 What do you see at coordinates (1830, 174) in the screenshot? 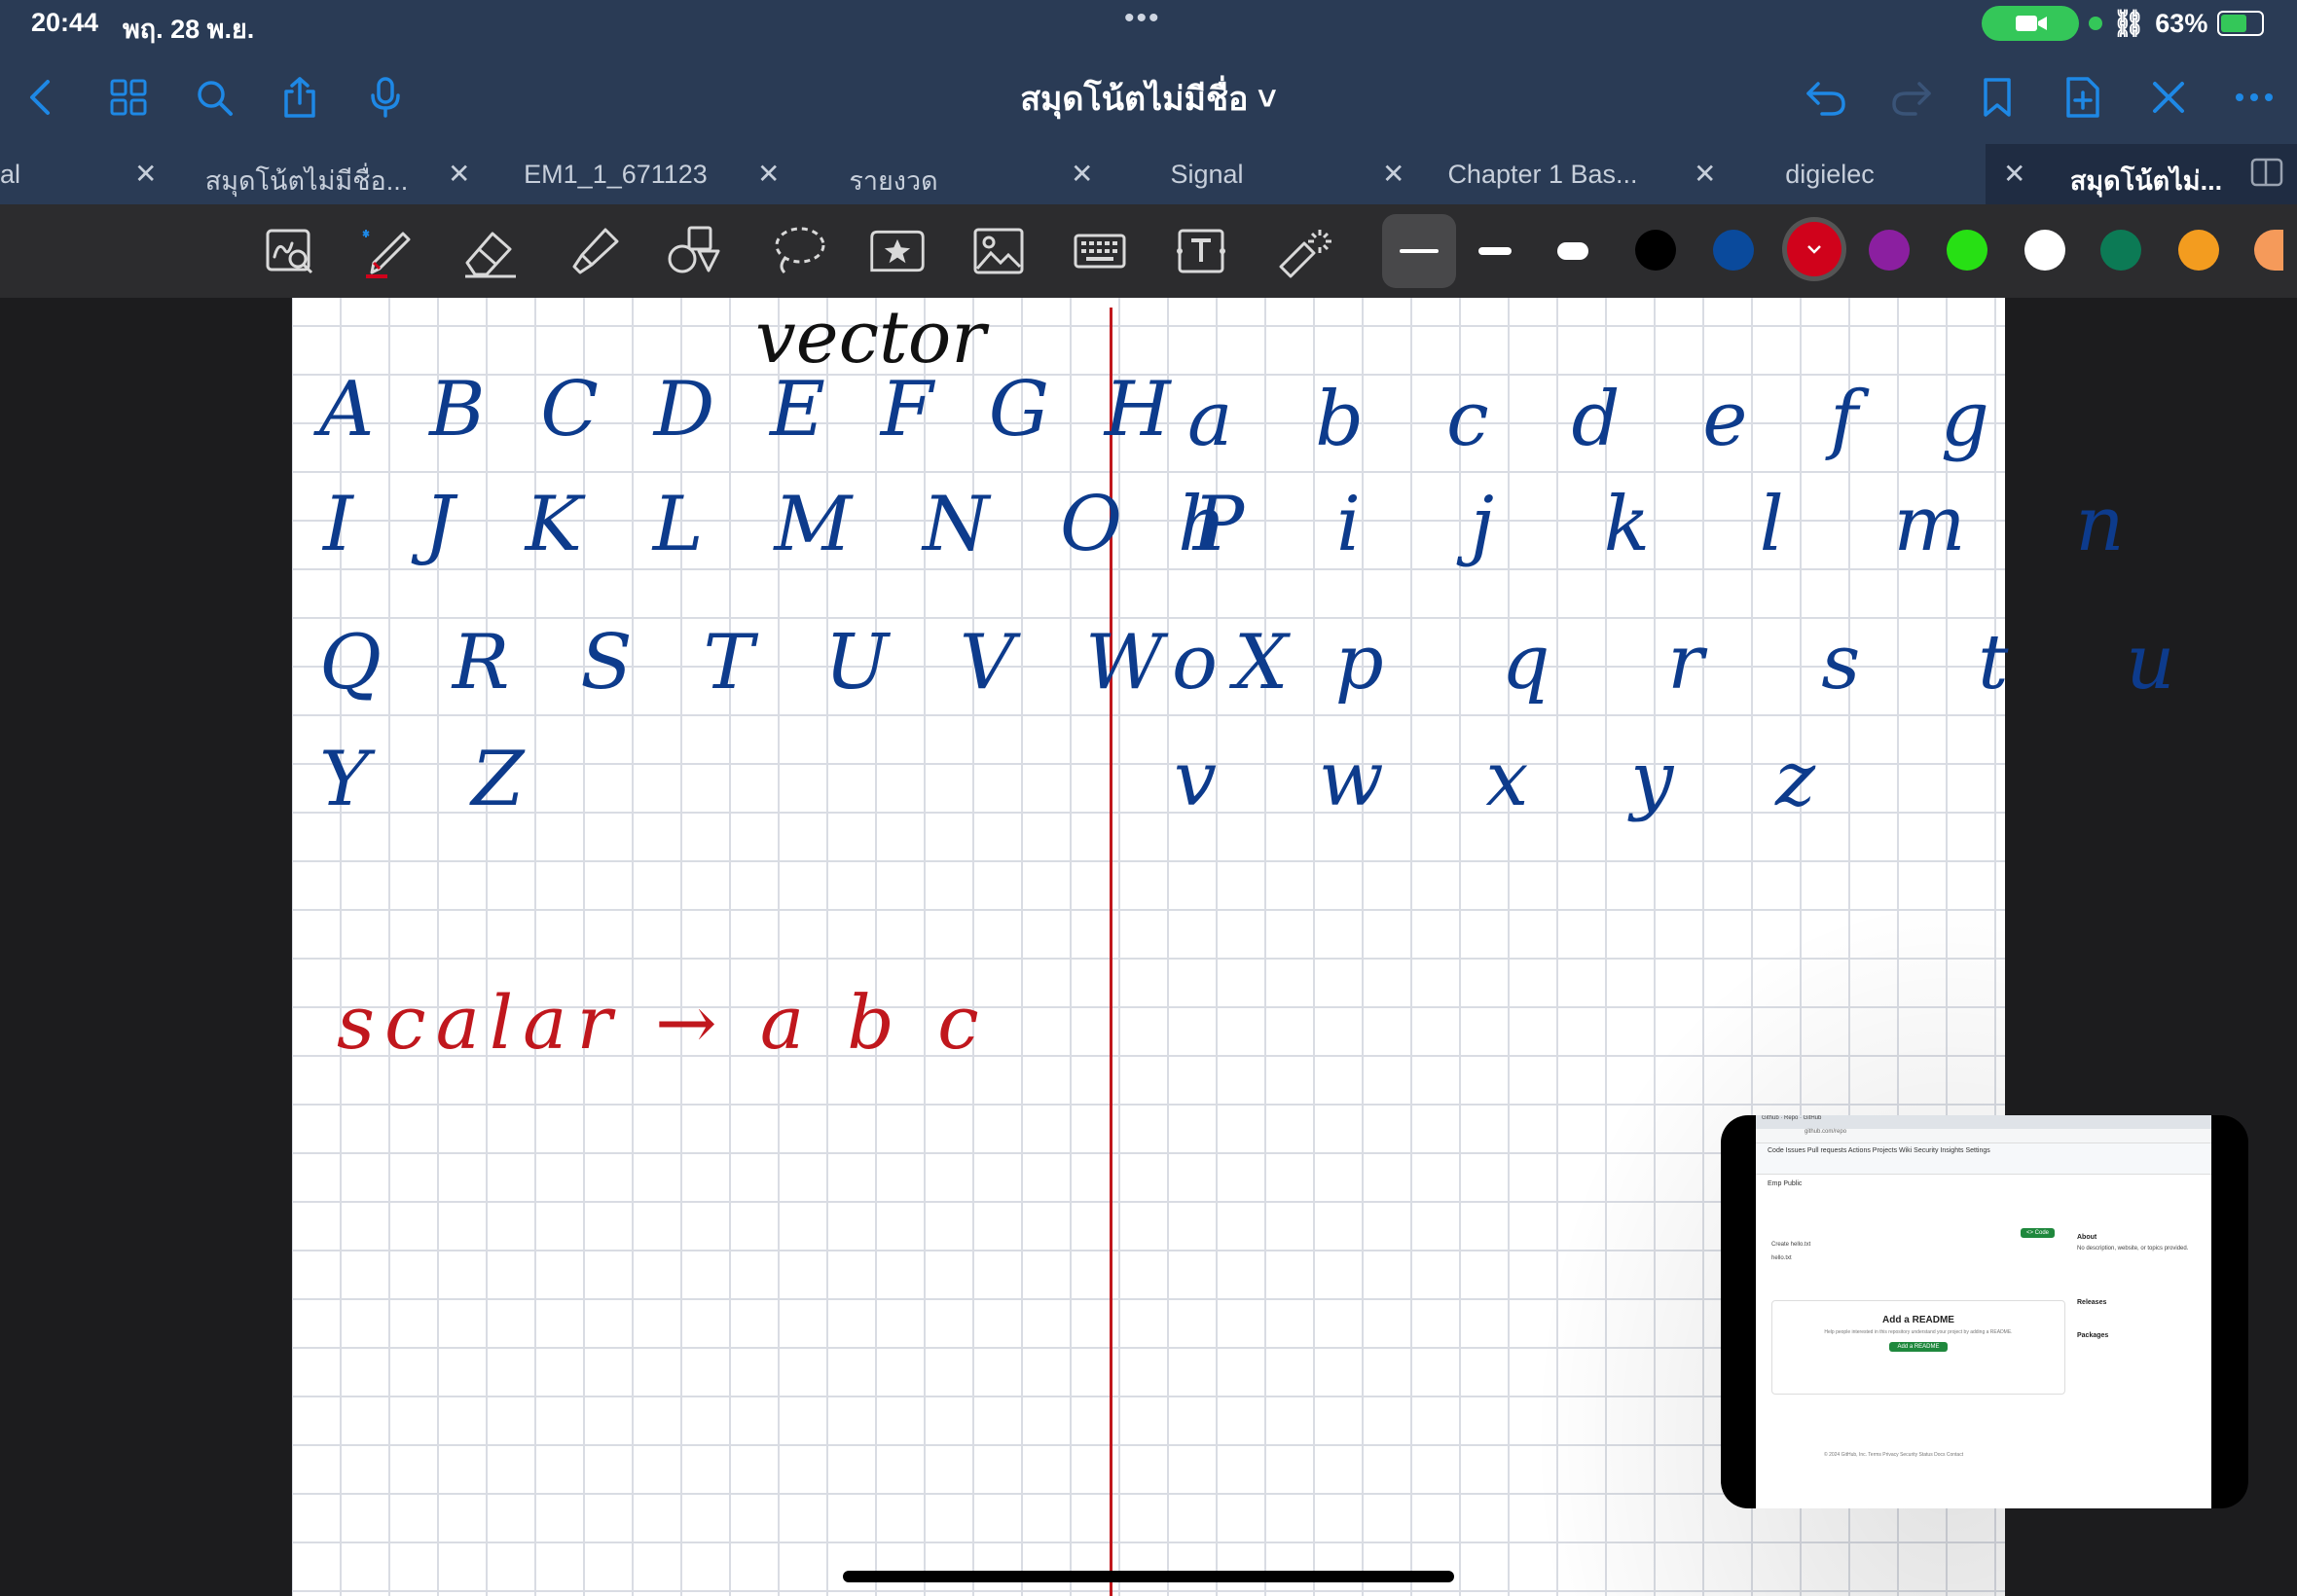
I see `tab-label: digielec` at bounding box center [1830, 174].